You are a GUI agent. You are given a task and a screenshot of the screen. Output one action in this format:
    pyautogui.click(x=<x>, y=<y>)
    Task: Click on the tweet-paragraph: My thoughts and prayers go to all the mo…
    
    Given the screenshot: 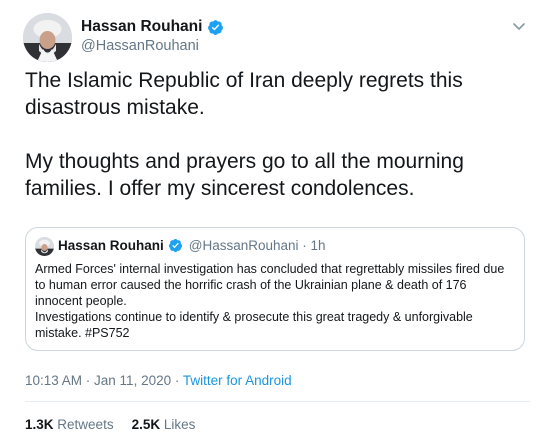 What is the action you would take?
    pyautogui.click(x=244, y=175)
    